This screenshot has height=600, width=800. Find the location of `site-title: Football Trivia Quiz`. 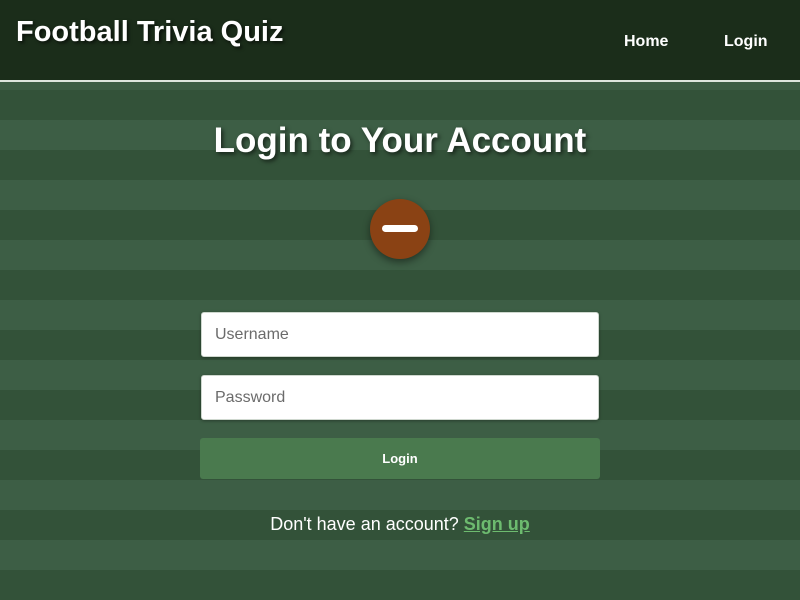

site-title: Football Trivia Quiz is located at coordinates (150, 32).